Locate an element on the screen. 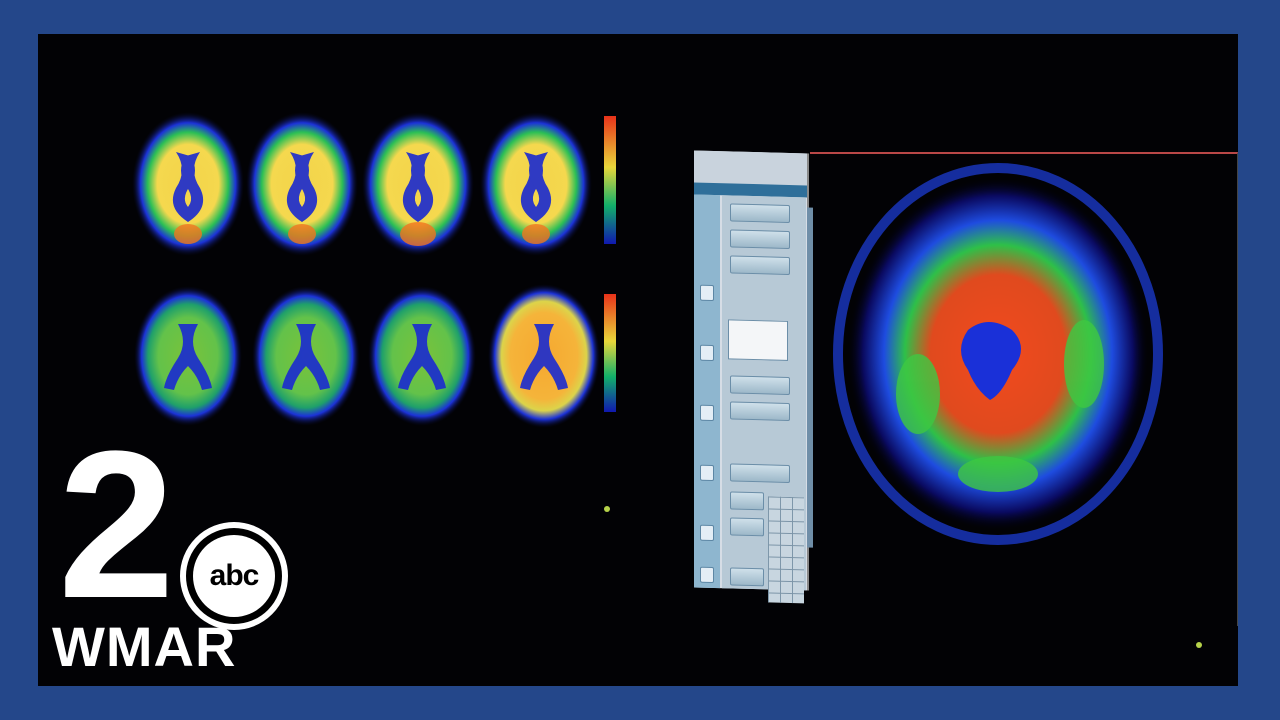 This screenshot has height=720, width=1280. panel-list-box is located at coordinates (758, 340).